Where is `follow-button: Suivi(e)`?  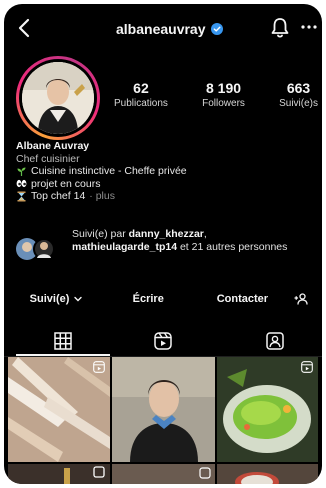 follow-button: Suivi(e) is located at coordinates (56, 299).